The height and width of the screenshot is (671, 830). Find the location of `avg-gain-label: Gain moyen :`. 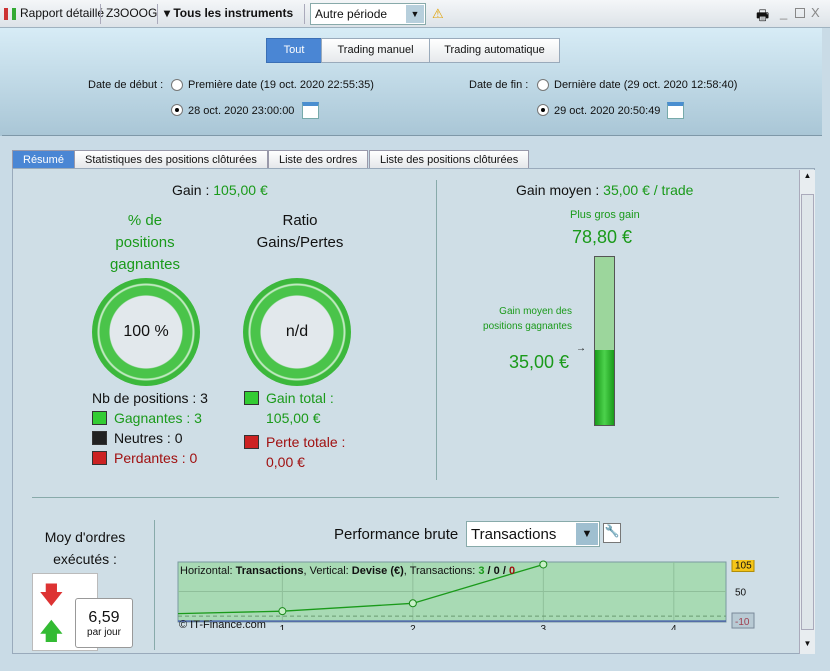

avg-gain-label: Gain moyen : is located at coordinates (558, 190).